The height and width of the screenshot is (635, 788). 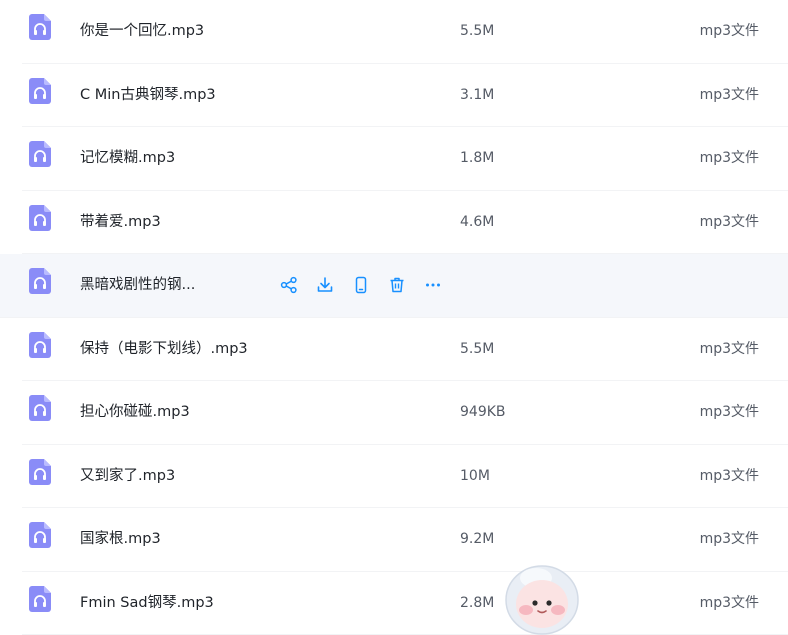 I want to click on phone-icon, so click(x=361, y=285).